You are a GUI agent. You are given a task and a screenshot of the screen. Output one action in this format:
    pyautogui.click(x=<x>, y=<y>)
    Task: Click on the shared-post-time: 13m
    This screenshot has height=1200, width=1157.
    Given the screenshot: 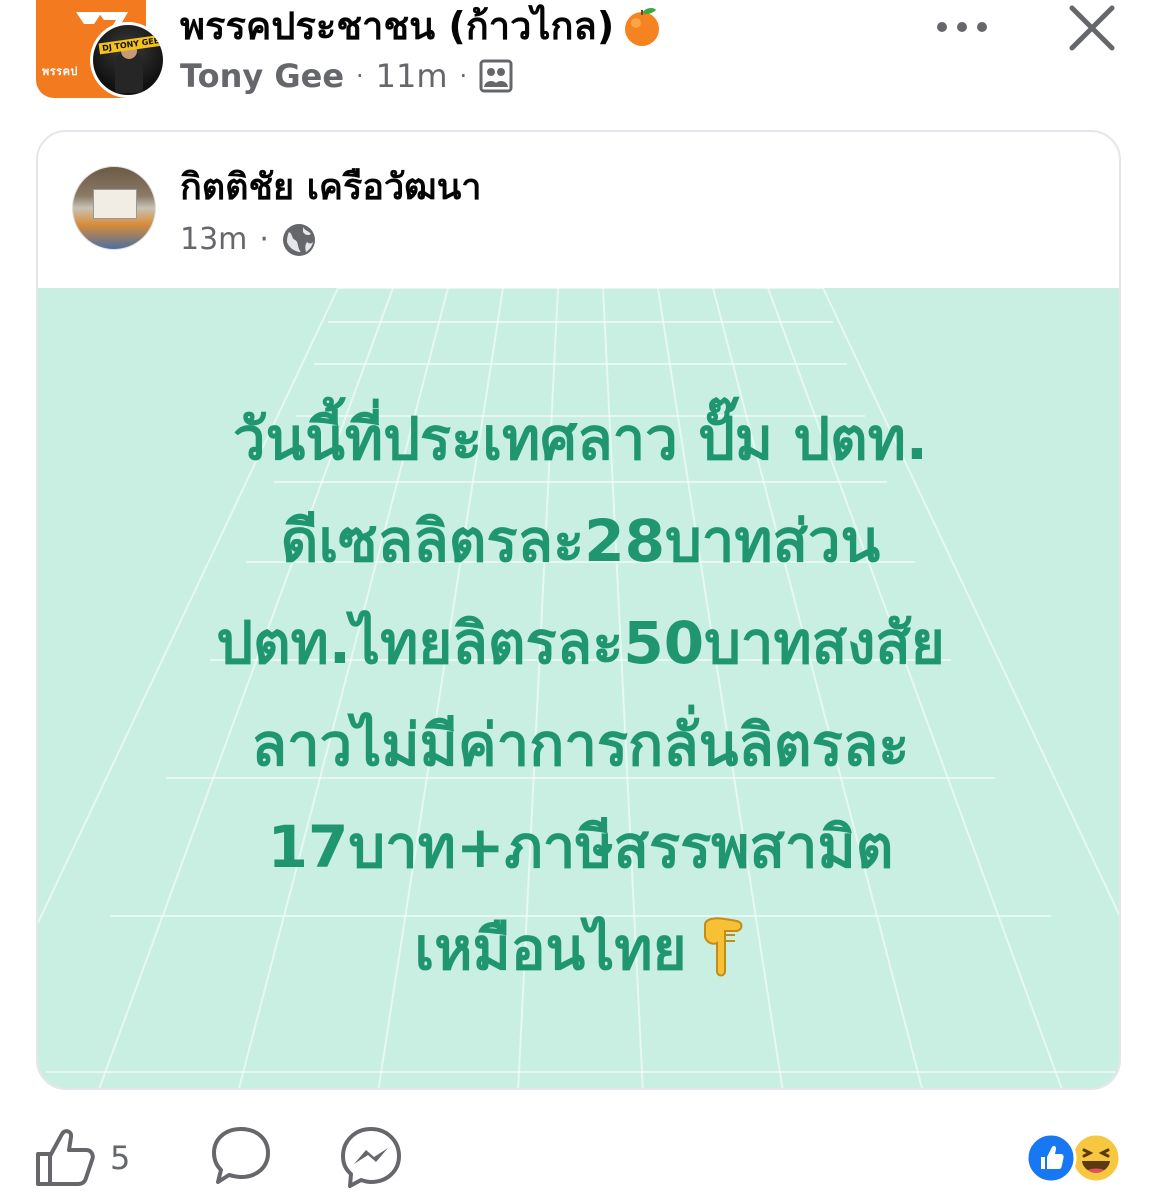 What is the action you would take?
    pyautogui.click(x=213, y=240)
    